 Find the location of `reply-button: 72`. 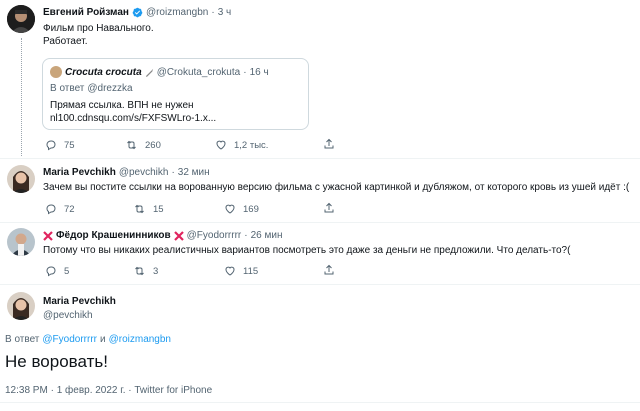

reply-button: 72 is located at coordinates (60, 209).